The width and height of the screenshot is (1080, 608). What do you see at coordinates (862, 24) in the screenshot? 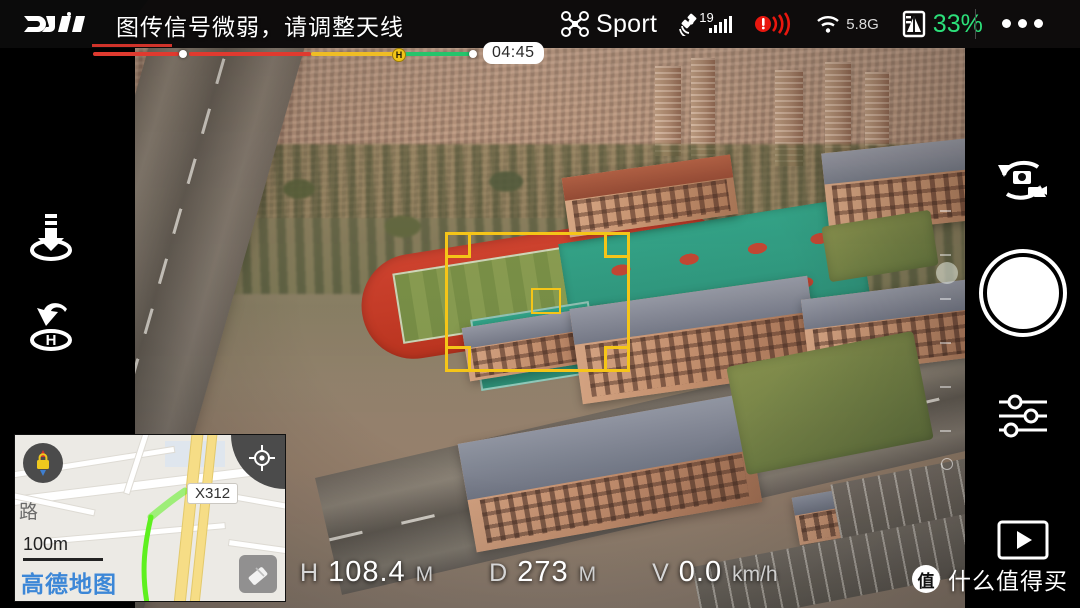
I see `wifi-band-label: 5.8G` at bounding box center [862, 24].